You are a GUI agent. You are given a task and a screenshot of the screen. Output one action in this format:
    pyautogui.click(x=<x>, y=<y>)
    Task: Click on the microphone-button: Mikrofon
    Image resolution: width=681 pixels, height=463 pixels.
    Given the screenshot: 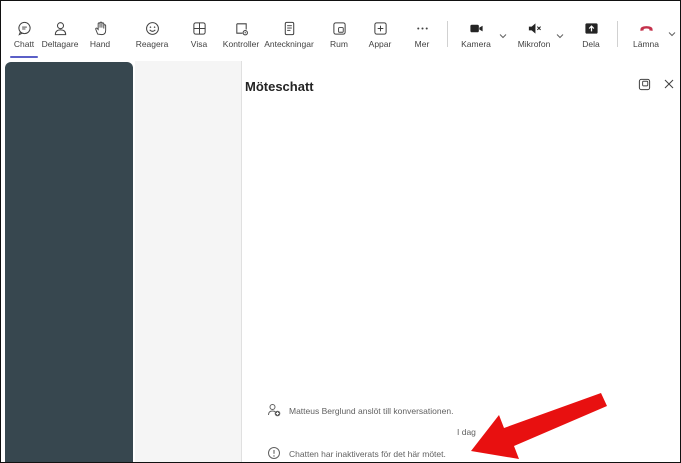 What is the action you would take?
    pyautogui.click(x=534, y=31)
    